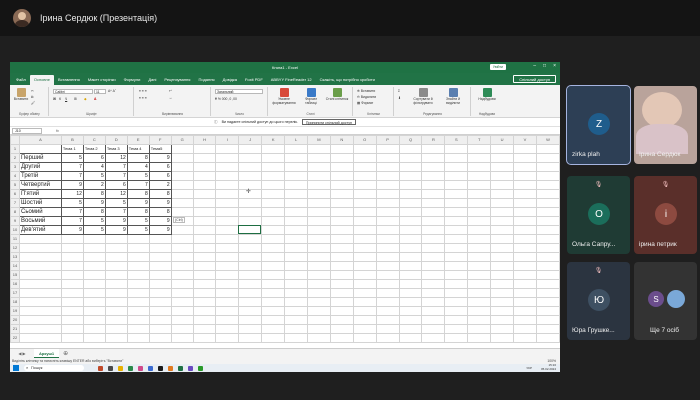 The height and width of the screenshot is (400, 700). Describe the element at coordinates (95, 99) in the screenshot. I see `font-color-icon: A` at that location.